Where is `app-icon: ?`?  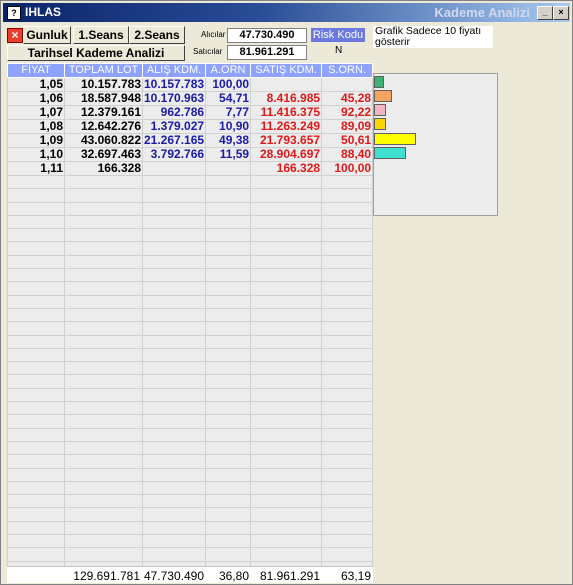 app-icon: ? is located at coordinates (14, 13).